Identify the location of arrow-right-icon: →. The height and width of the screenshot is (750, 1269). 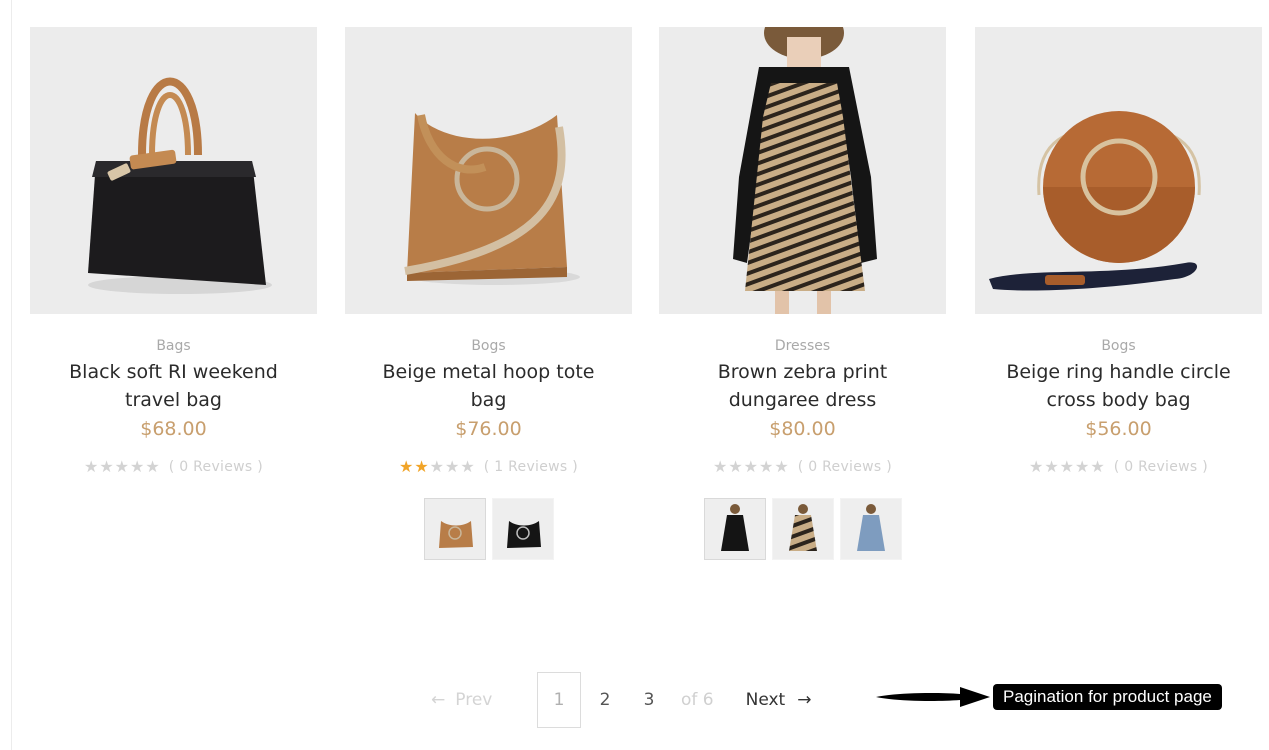
(804, 700).